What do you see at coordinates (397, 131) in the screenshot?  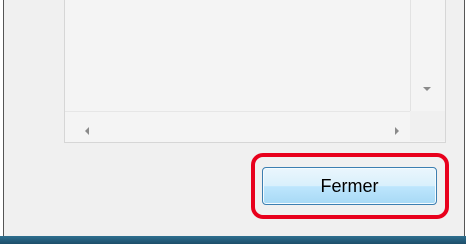 I see `arrow-right-icon` at bounding box center [397, 131].